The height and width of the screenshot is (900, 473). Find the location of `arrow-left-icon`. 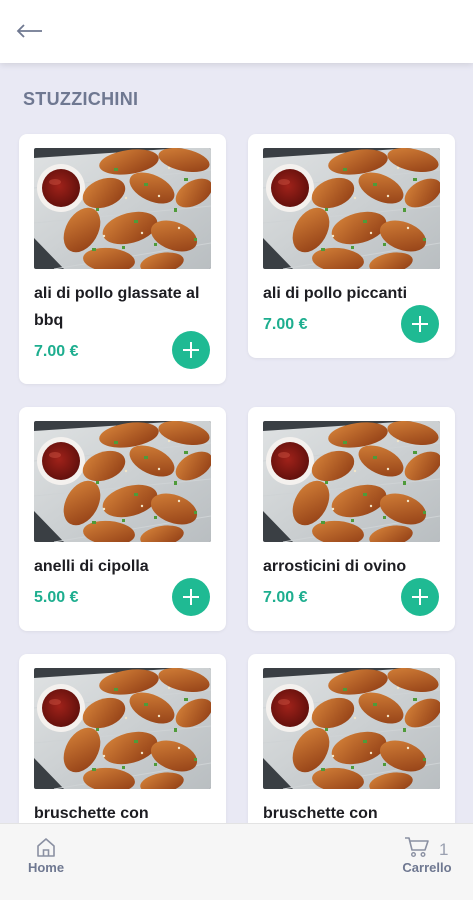

arrow-left-icon is located at coordinates (29, 31).